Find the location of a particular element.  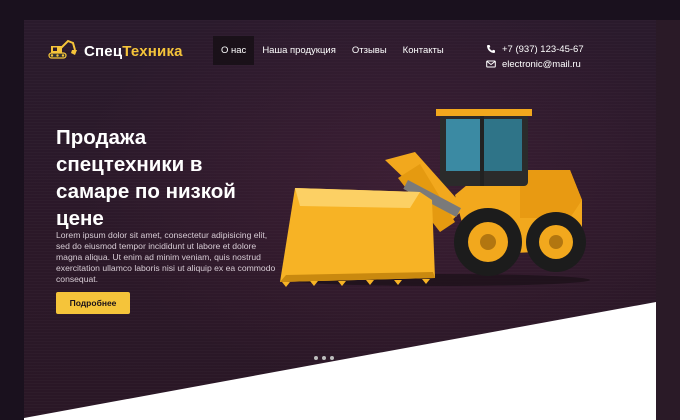

phone-icon is located at coordinates (491, 49).